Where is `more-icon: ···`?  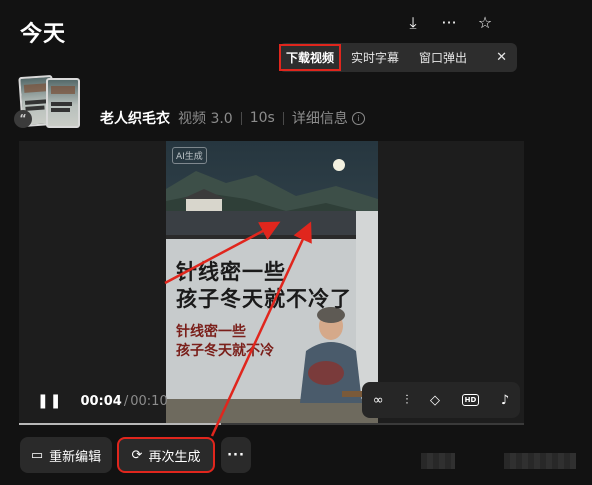 more-icon: ··· is located at coordinates (449, 23).